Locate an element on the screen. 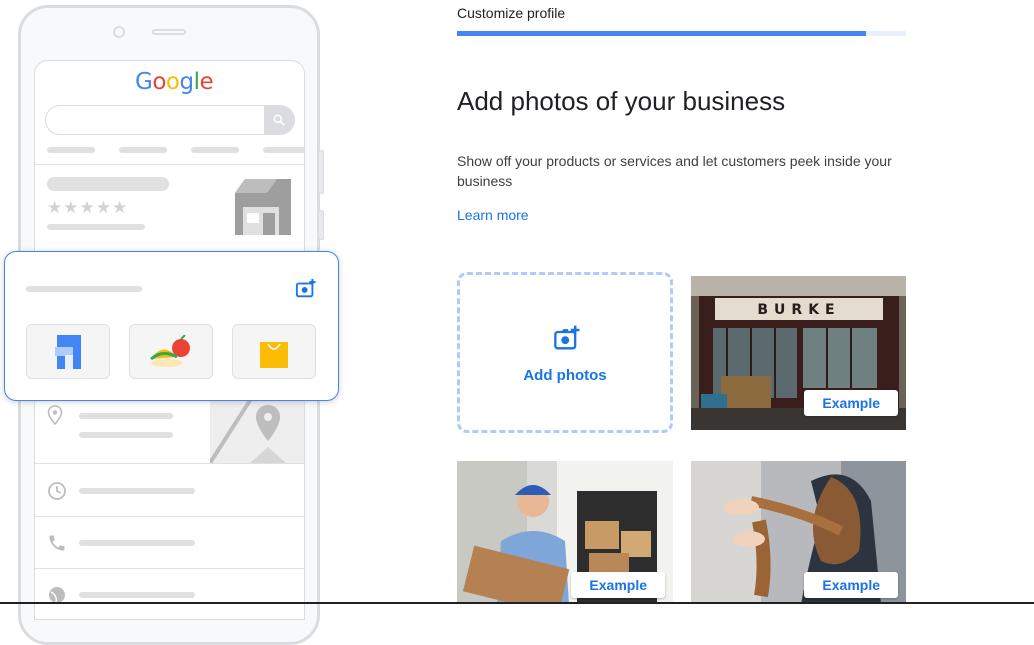 This screenshot has width=1034, height=645. business-name-placeholder is located at coordinates (108, 184).